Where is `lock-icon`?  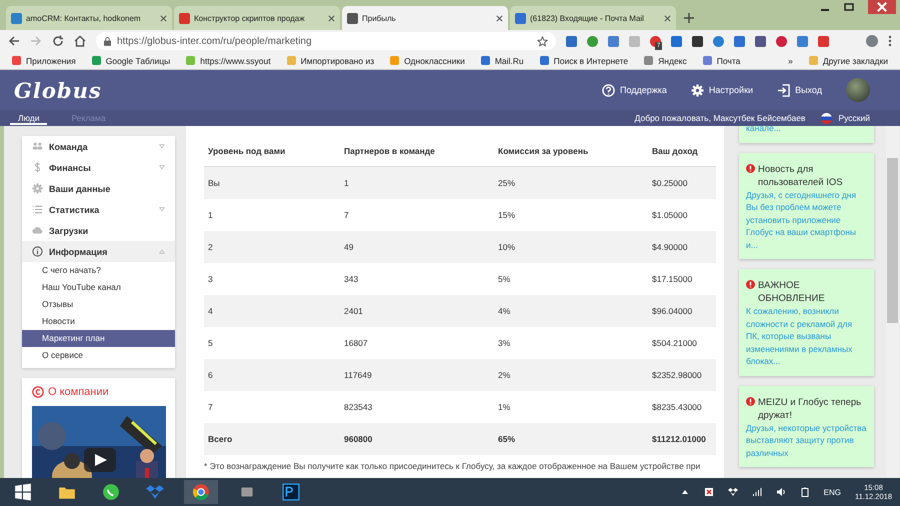
lock-icon is located at coordinates (107, 41).